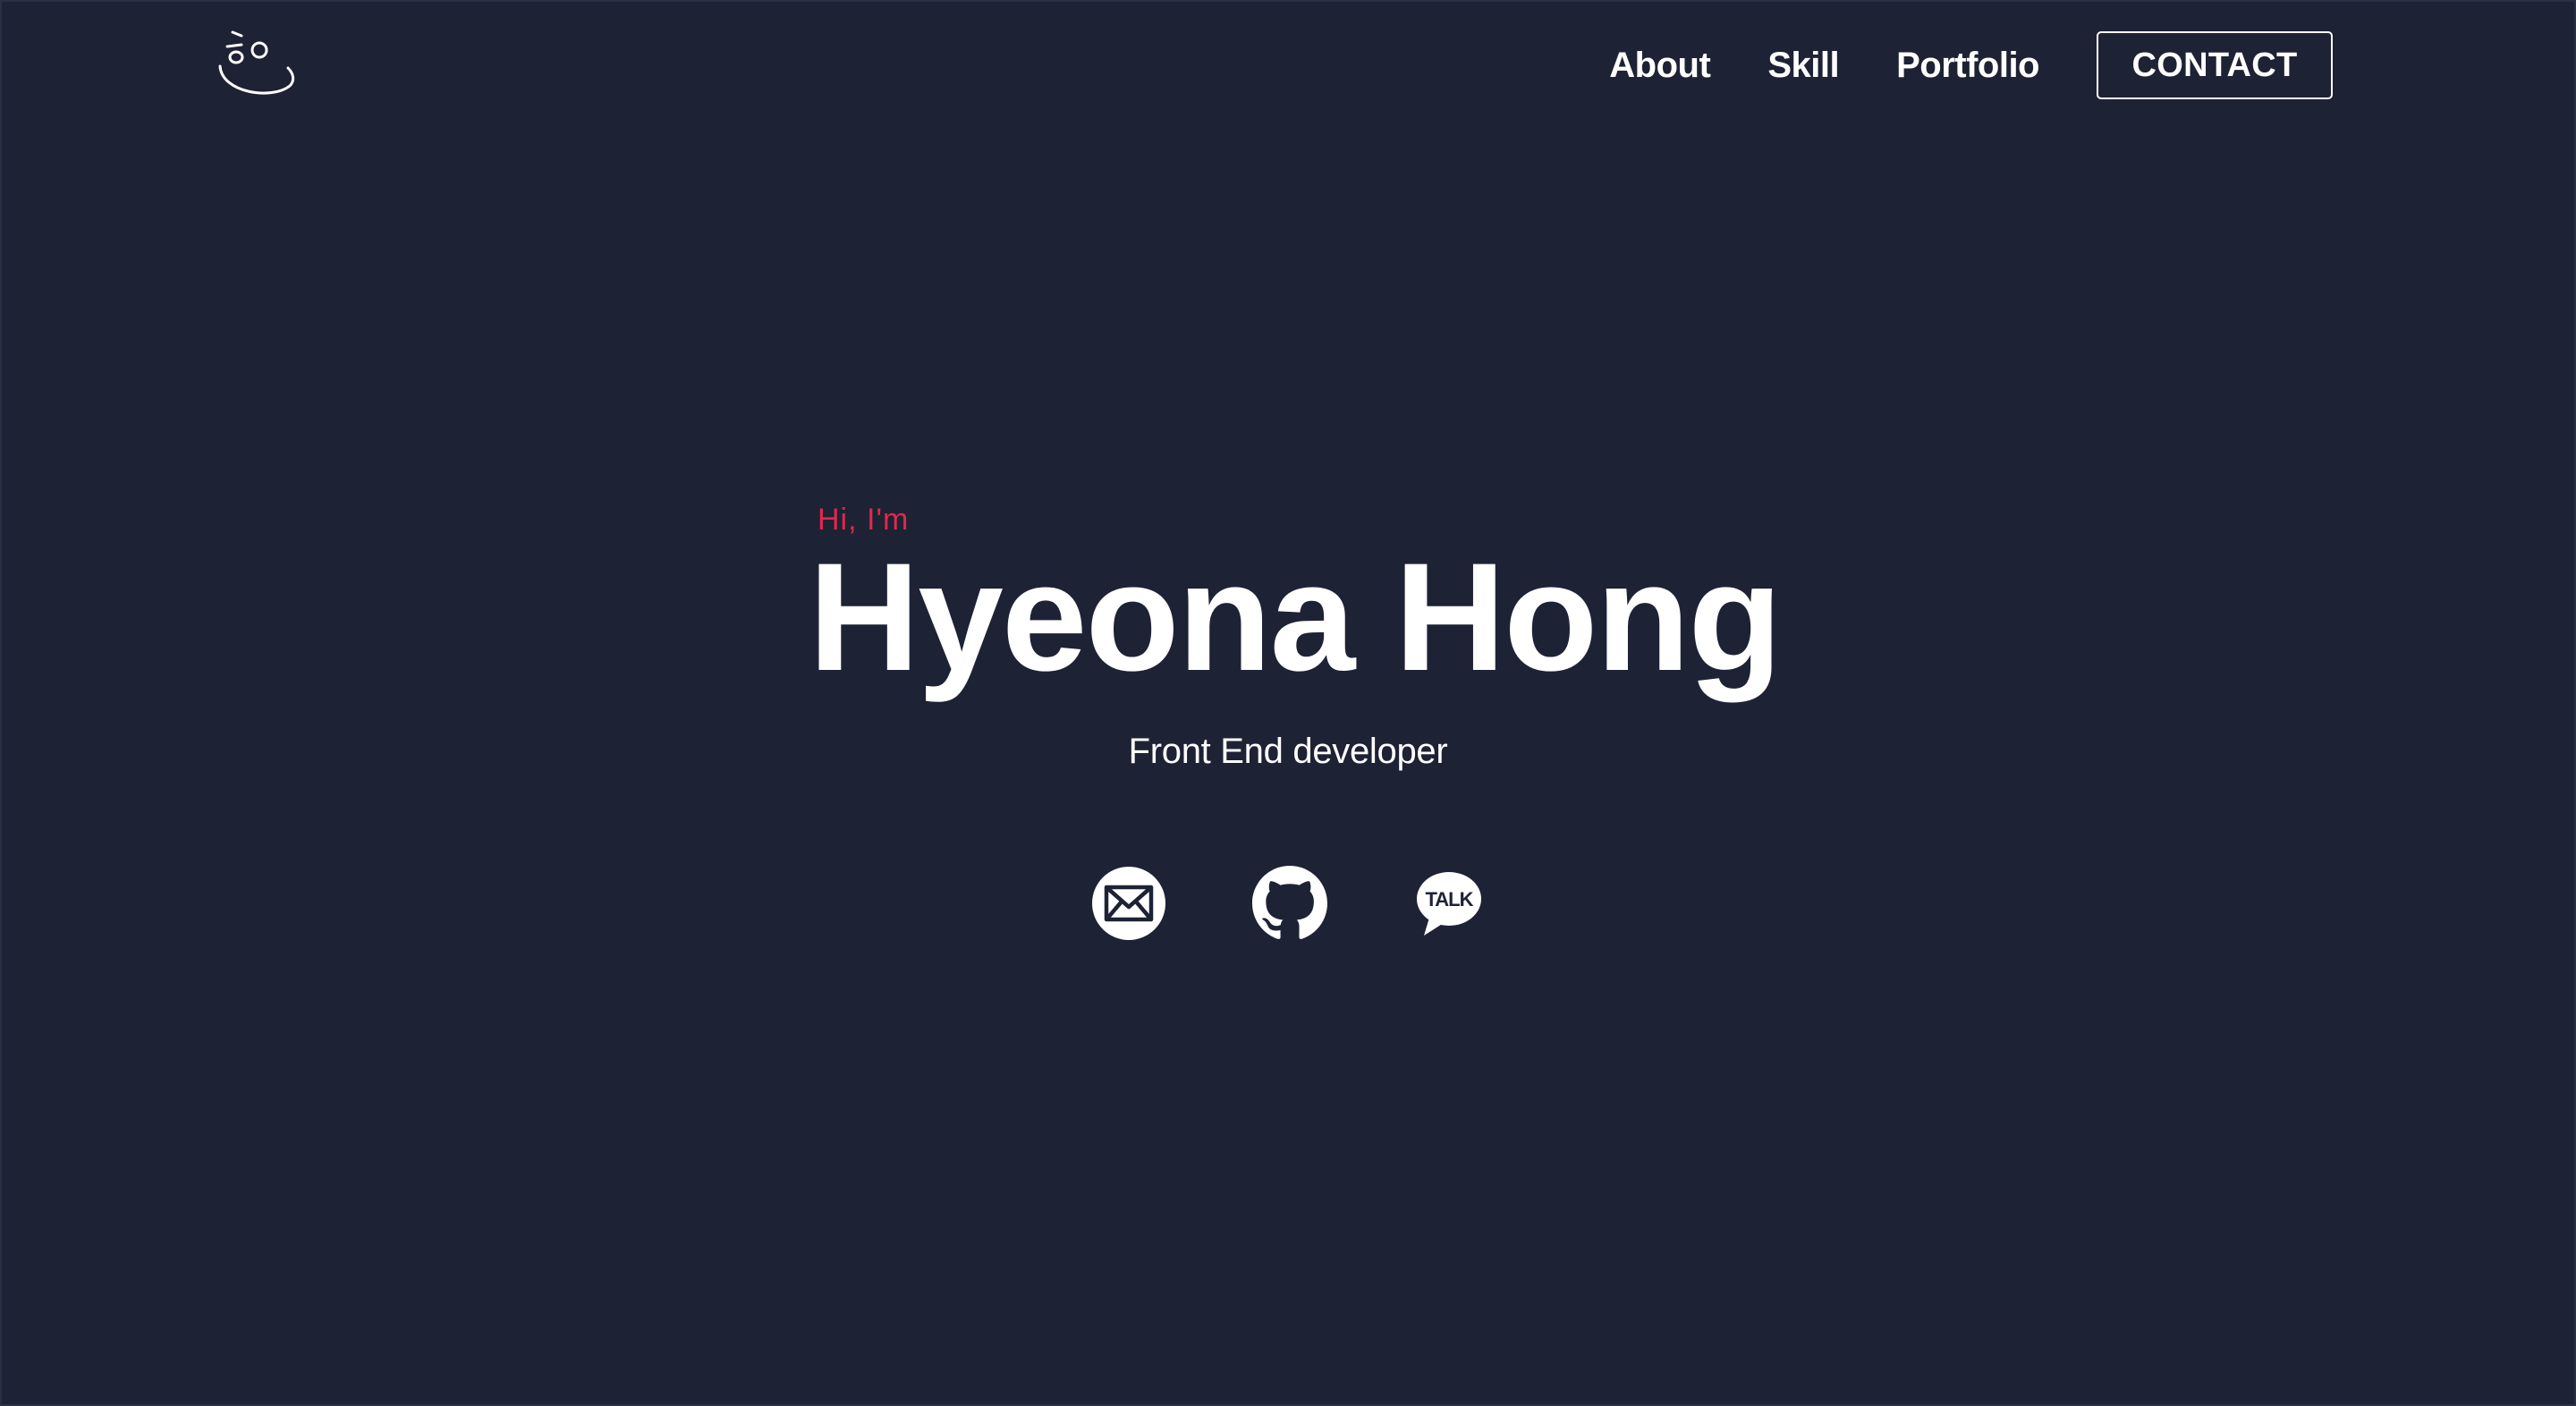 This screenshot has width=2576, height=1406. Describe the element at coordinates (1128, 904) in the screenshot. I see `mail-icon` at that location.